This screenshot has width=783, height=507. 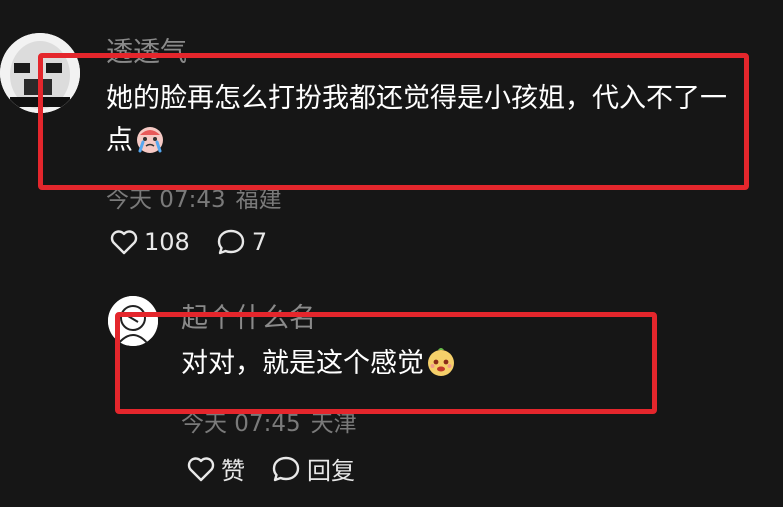 I want to click on comment-body: 她的脸再怎么打扮我都还觉得是小孩姐，代入不了一点, so click(x=416, y=119).